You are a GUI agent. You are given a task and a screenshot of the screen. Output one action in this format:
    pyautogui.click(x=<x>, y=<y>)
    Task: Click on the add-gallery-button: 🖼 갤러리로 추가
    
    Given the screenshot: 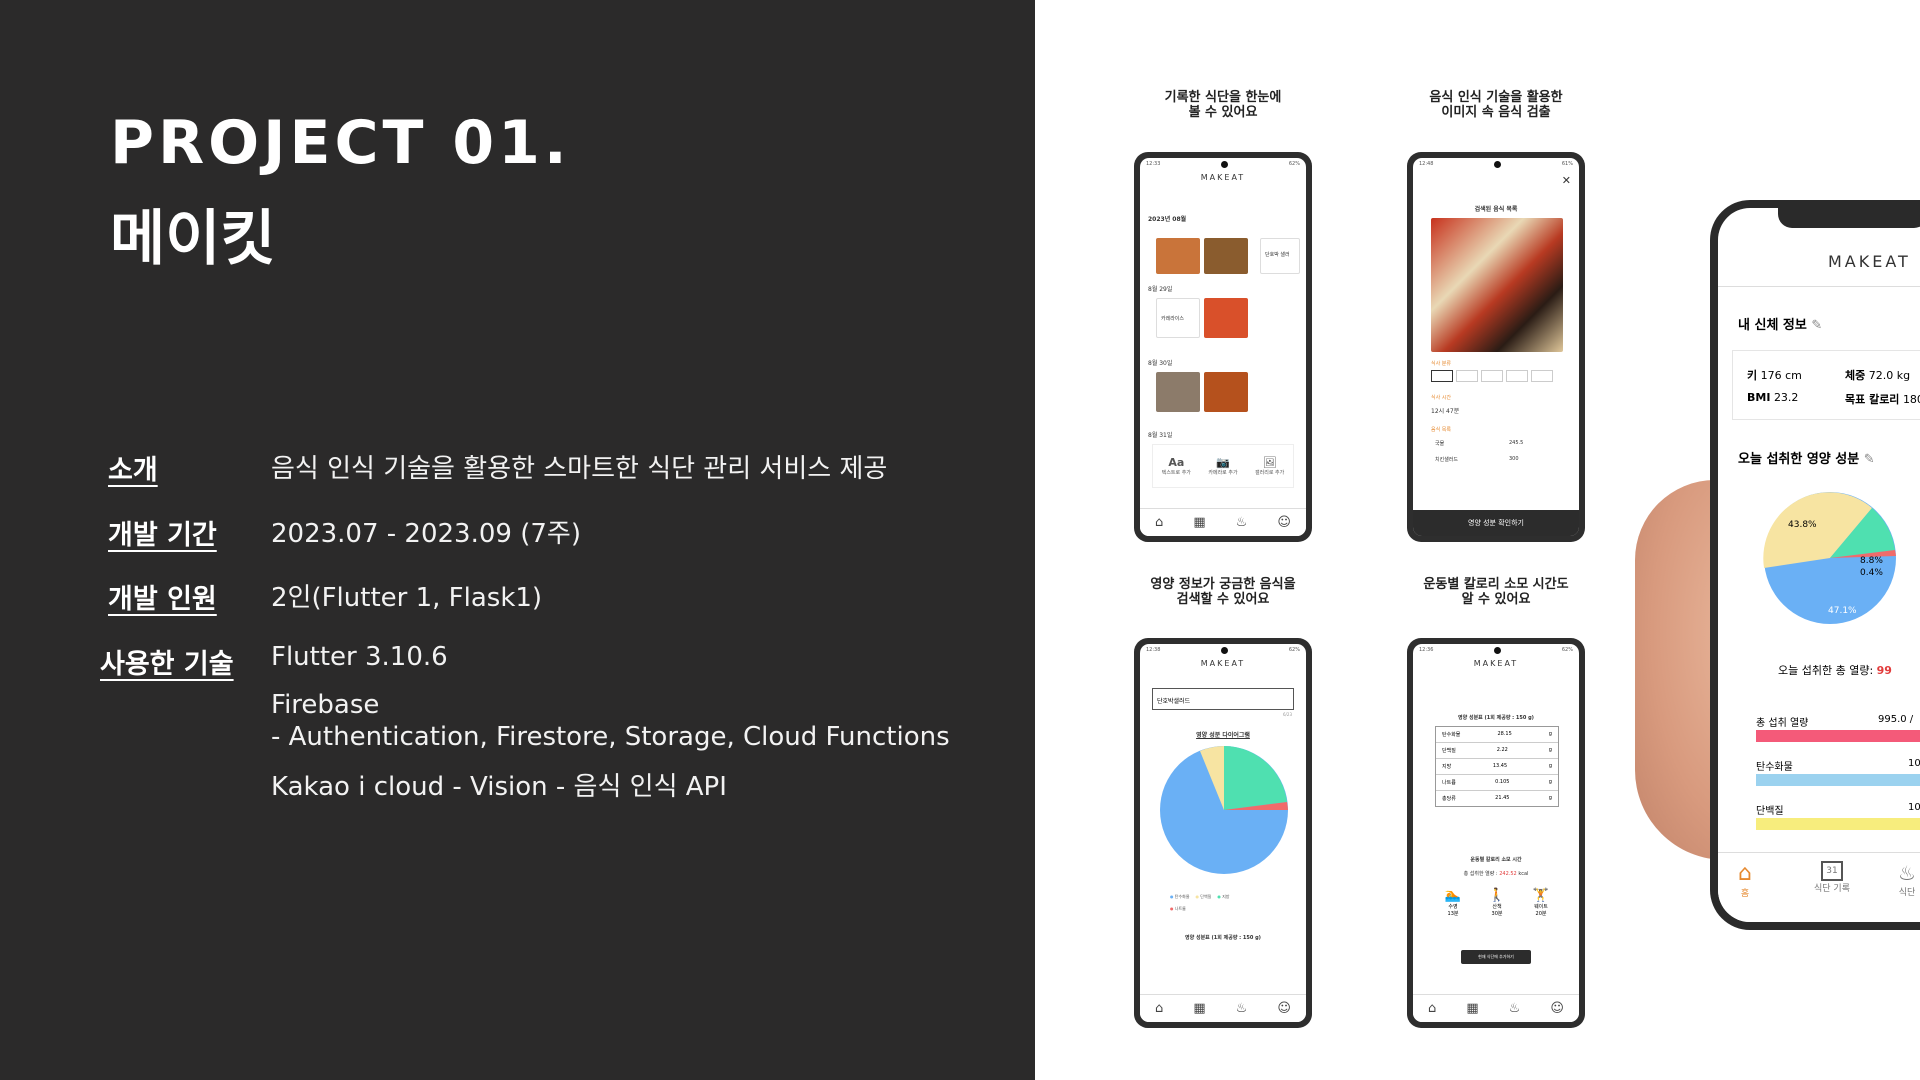 What is the action you would take?
    pyautogui.click(x=1269, y=466)
    